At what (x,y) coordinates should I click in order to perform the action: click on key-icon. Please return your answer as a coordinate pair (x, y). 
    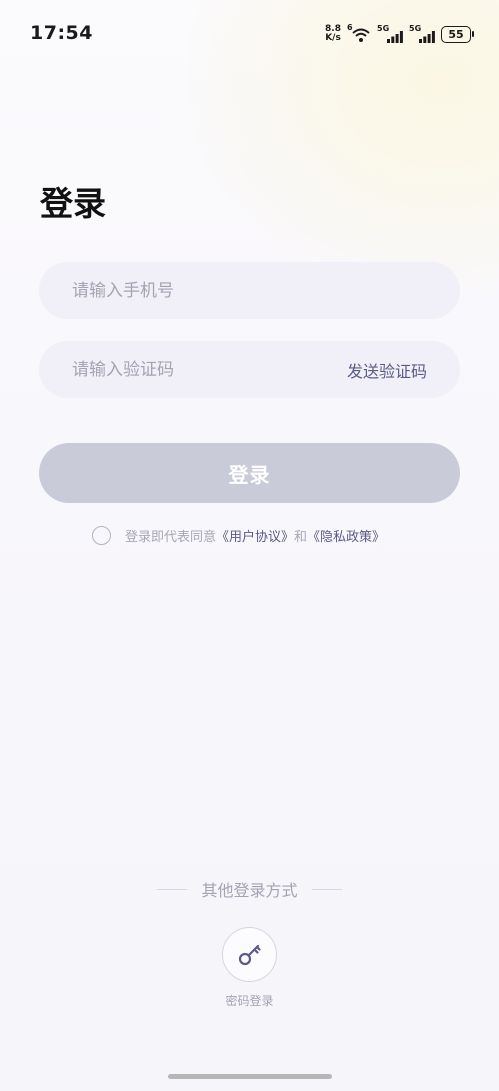
    Looking at the image, I should click on (249, 954).